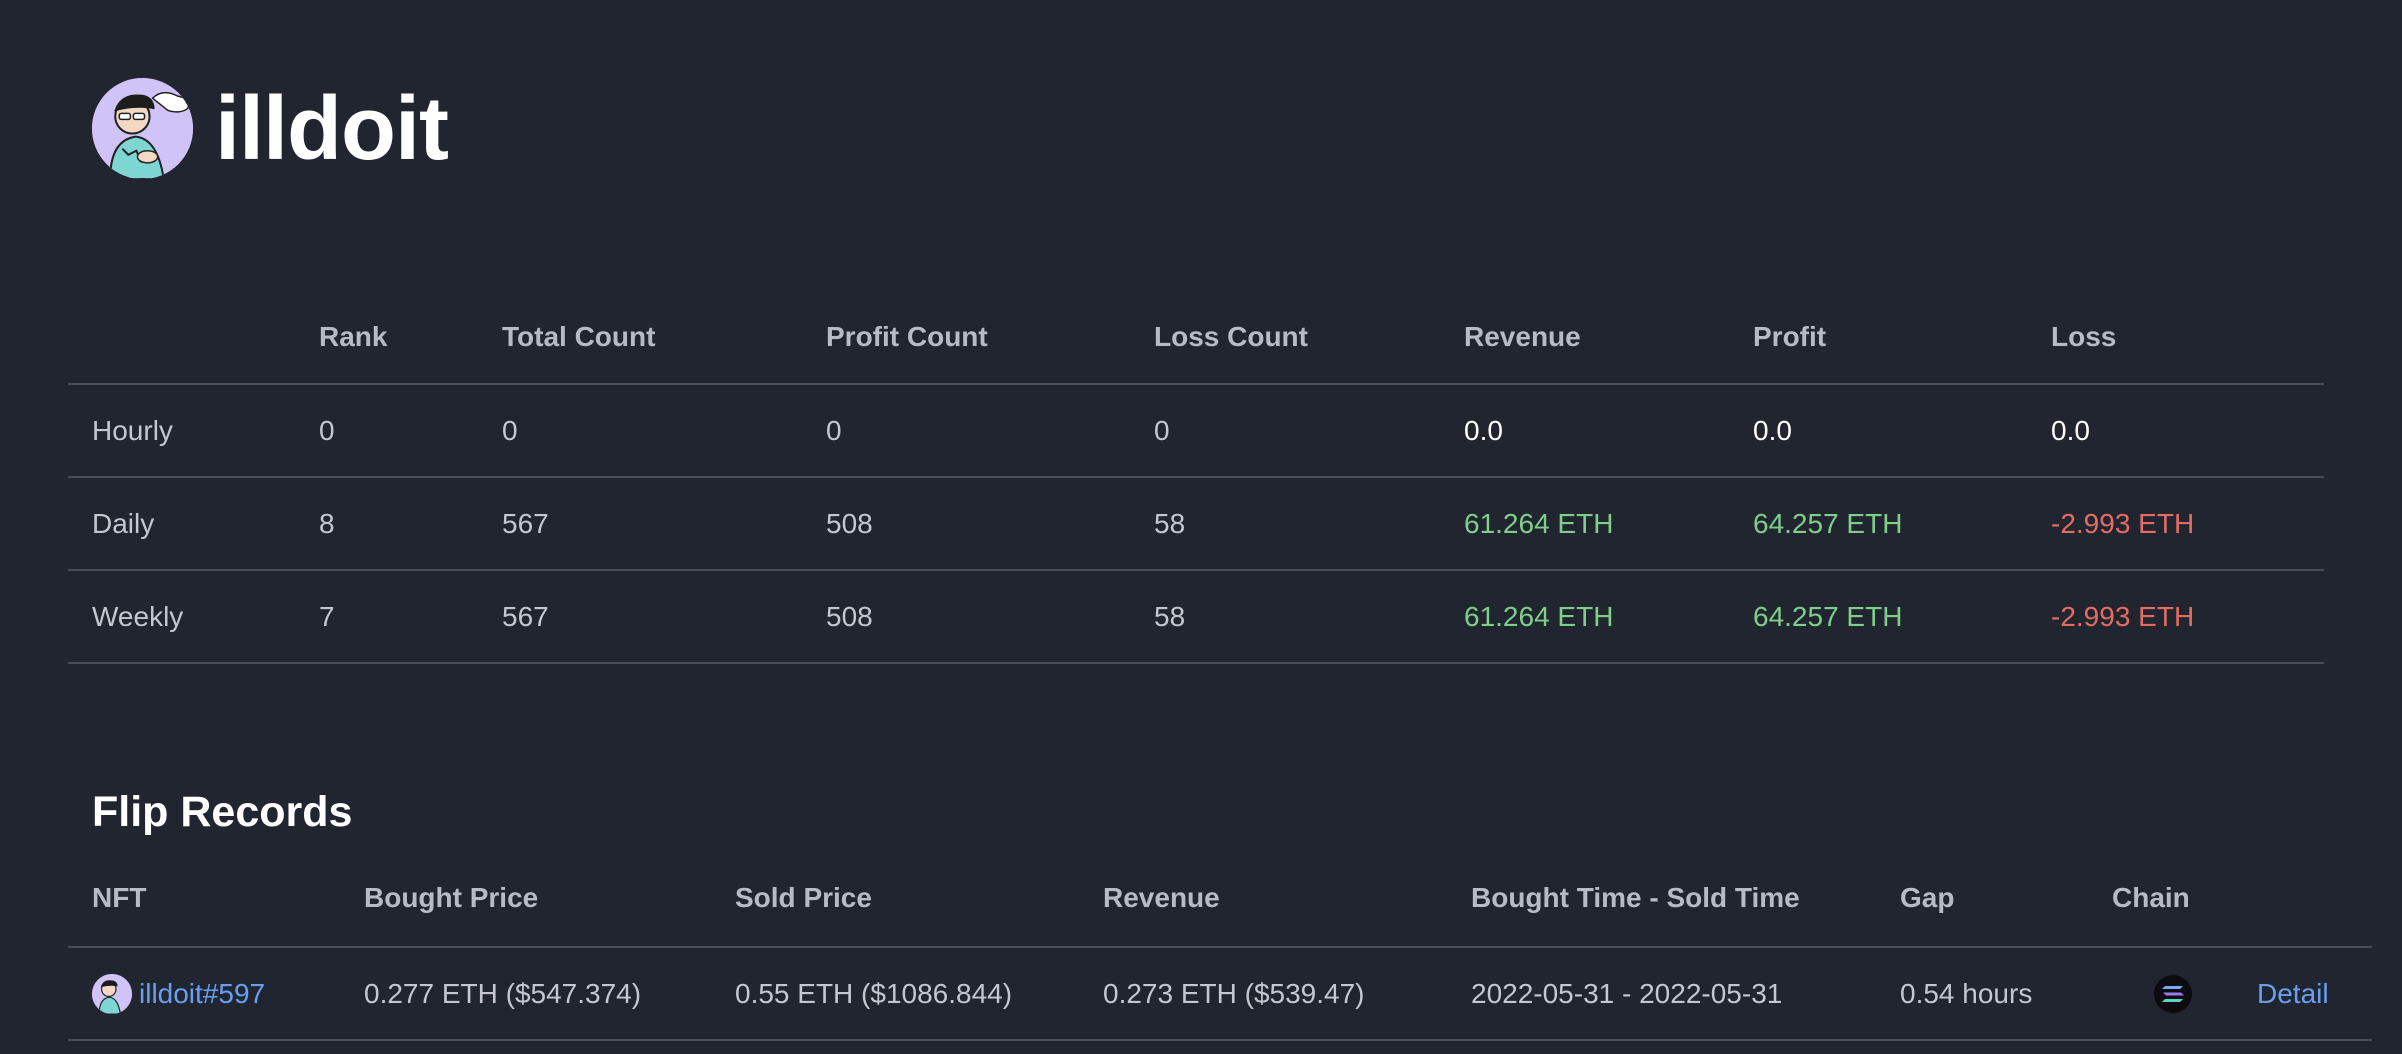 This screenshot has width=2402, height=1054. Describe the element at coordinates (327, 430) in the screenshot. I see `rank-value: 0` at that location.